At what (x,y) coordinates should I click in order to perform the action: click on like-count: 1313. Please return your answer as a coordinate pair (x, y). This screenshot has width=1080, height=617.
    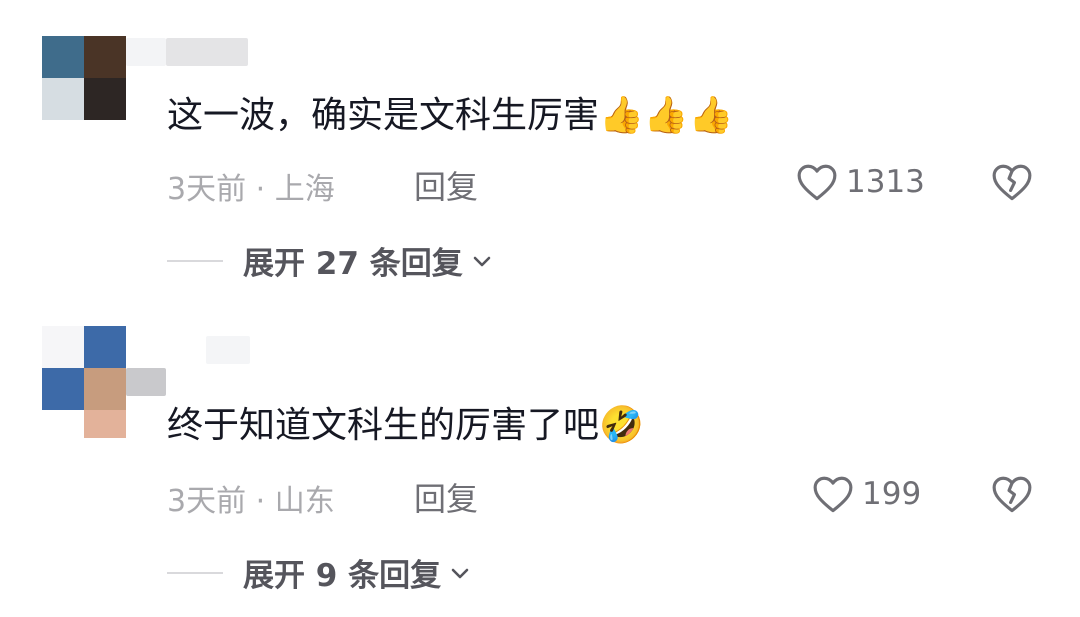
    Looking at the image, I should click on (885, 182).